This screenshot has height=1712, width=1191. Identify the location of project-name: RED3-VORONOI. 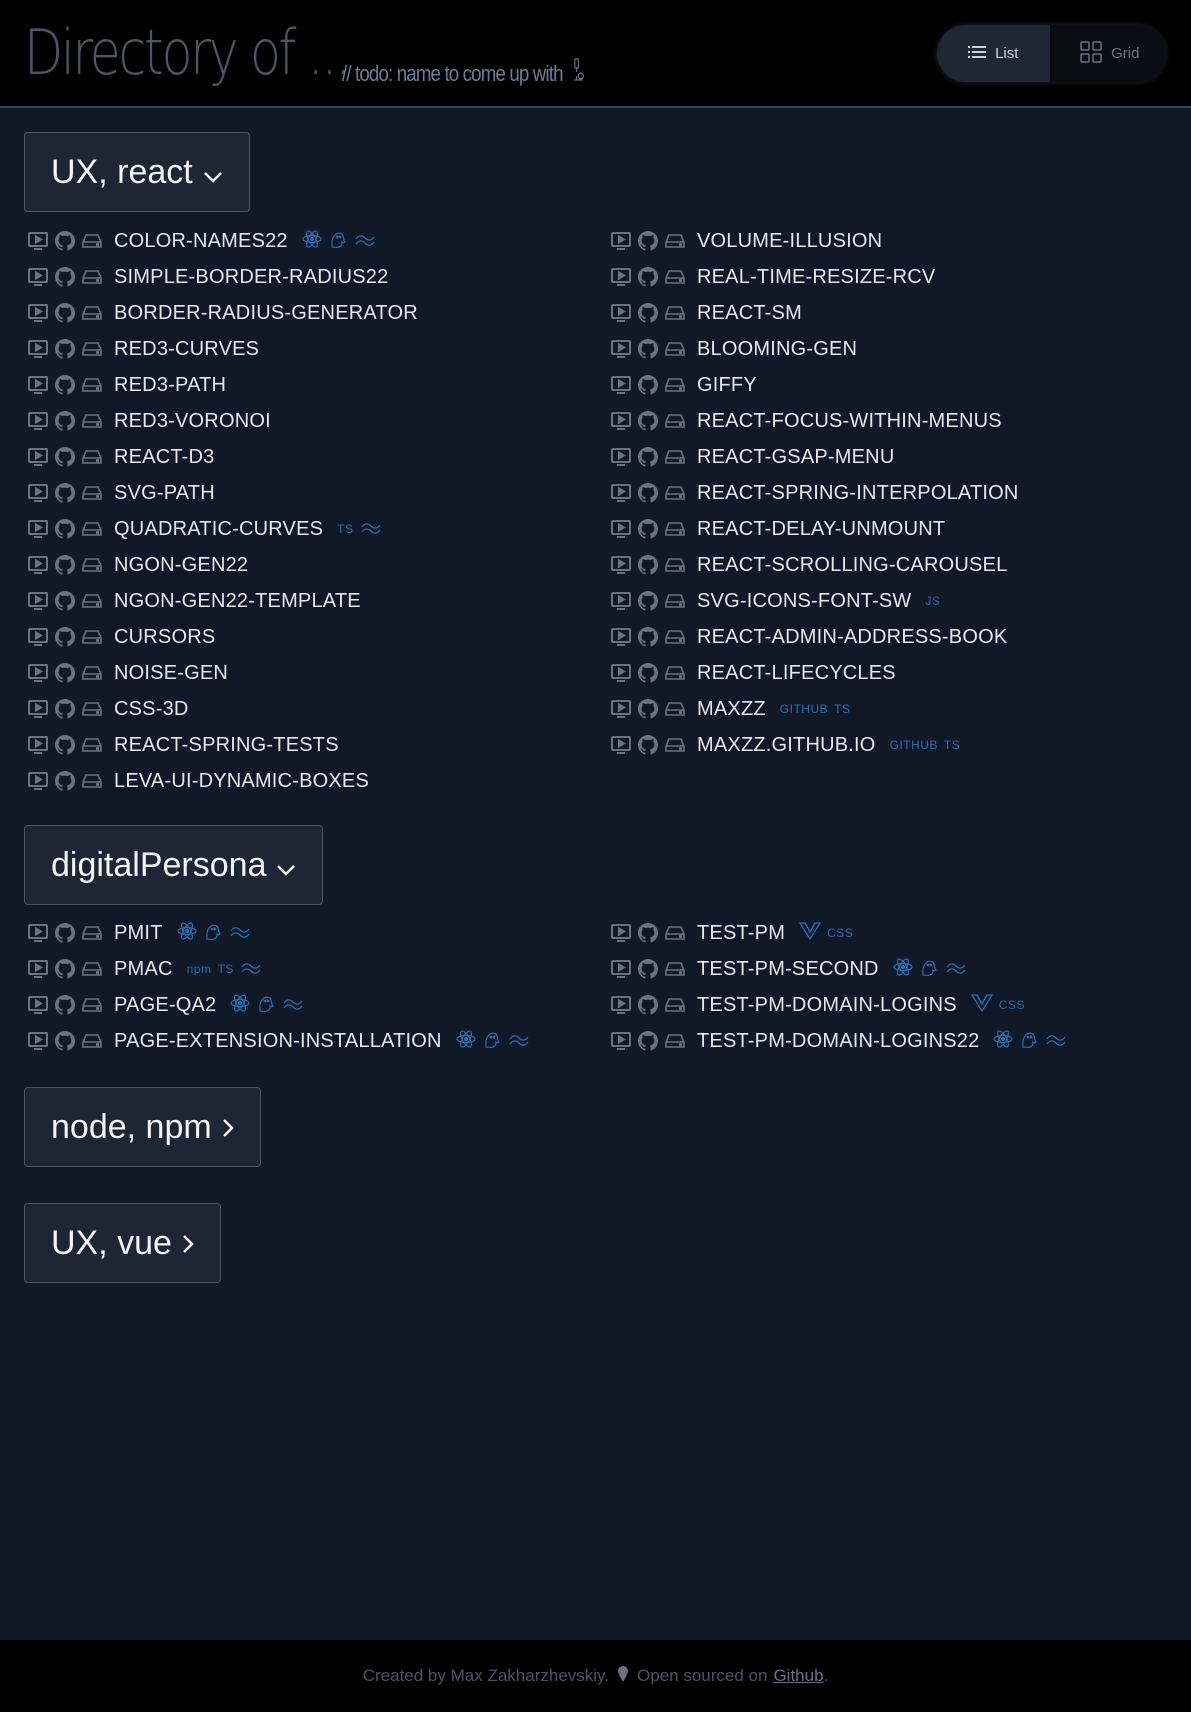
(192, 421).